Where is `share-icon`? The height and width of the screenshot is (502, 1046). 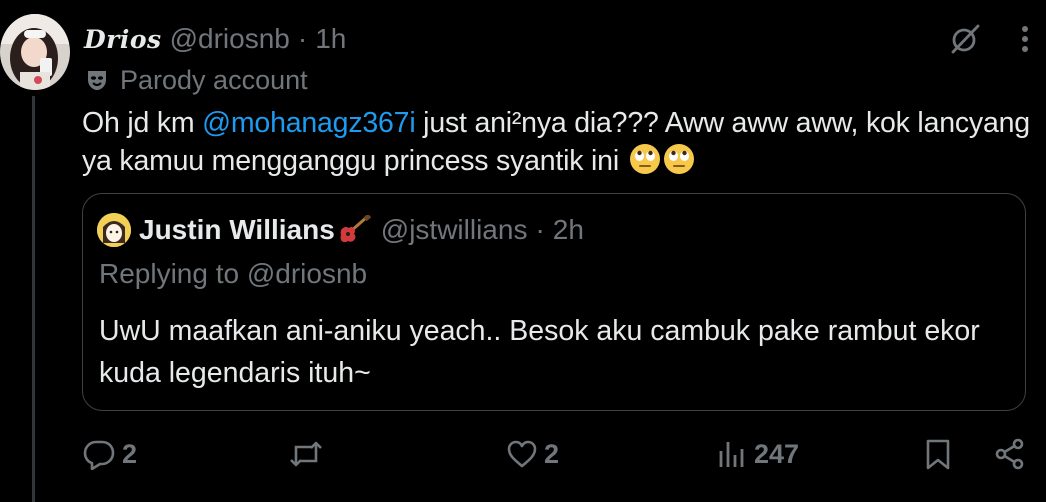
share-icon is located at coordinates (1010, 454).